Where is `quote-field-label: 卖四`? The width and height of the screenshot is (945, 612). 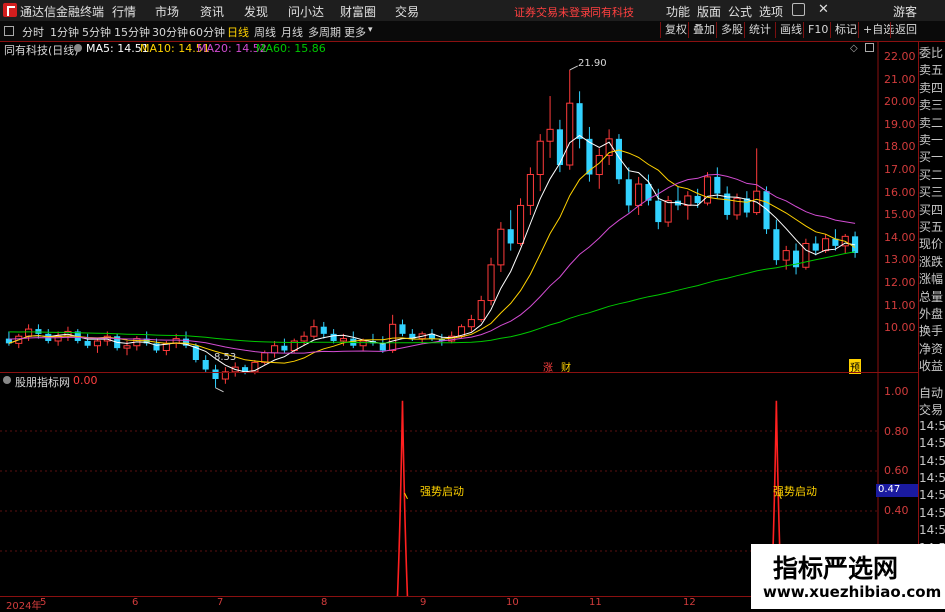
quote-field-label: 卖四 is located at coordinates (931, 87).